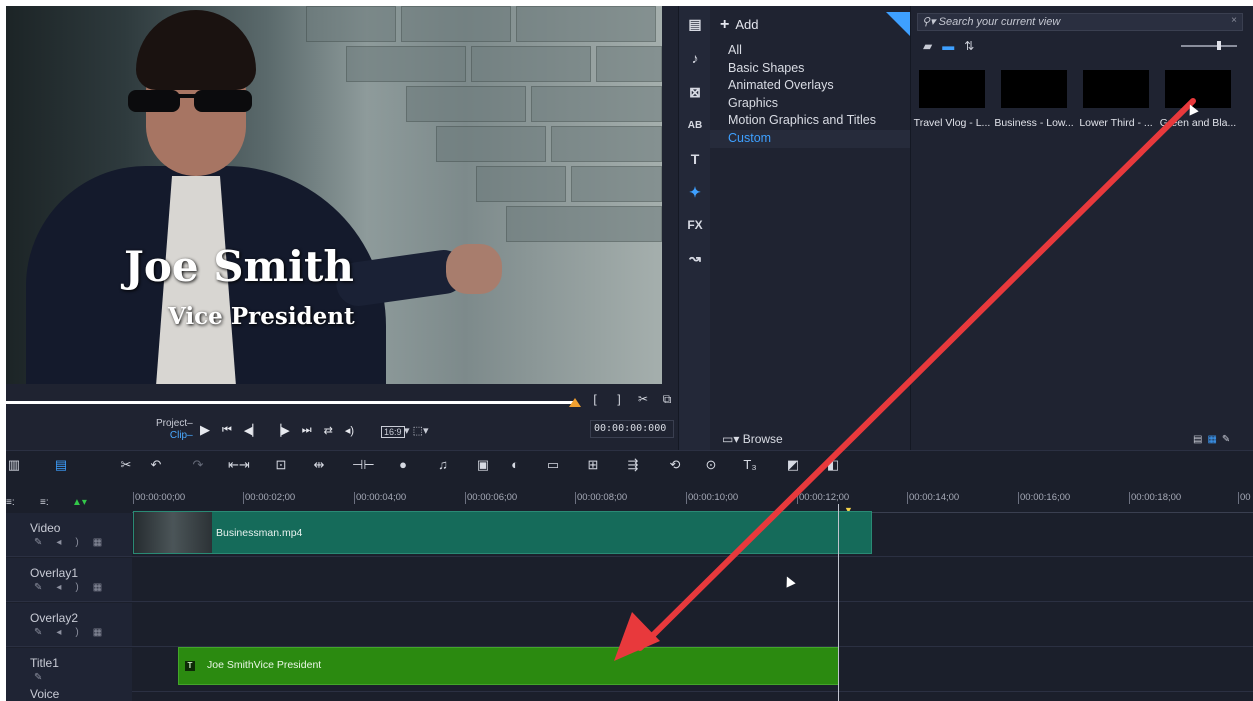 The height and width of the screenshot is (701, 1253). What do you see at coordinates (178, 435) in the screenshot?
I see `mode-clip-label: Clip` at bounding box center [178, 435].